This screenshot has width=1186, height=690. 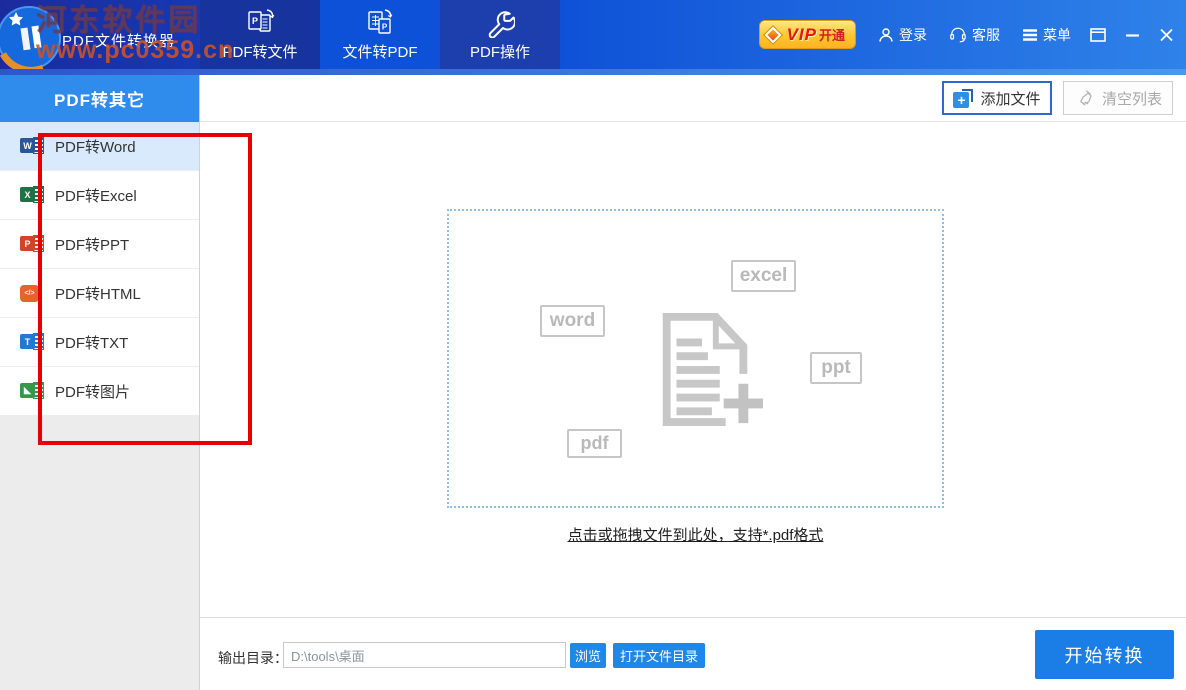 What do you see at coordinates (958, 35) in the screenshot?
I see `headset-icon` at bounding box center [958, 35].